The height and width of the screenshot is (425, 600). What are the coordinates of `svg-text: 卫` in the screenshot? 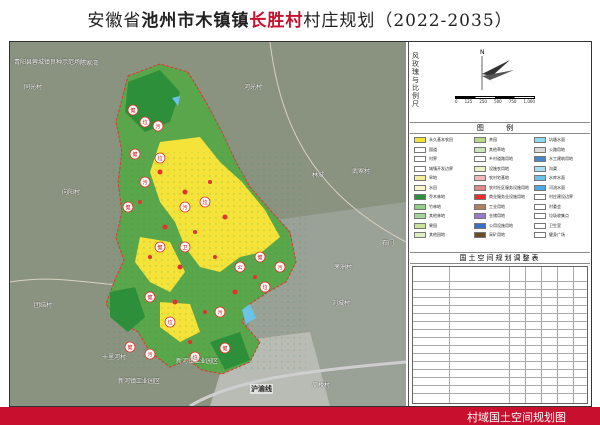 It's located at (184, 248).